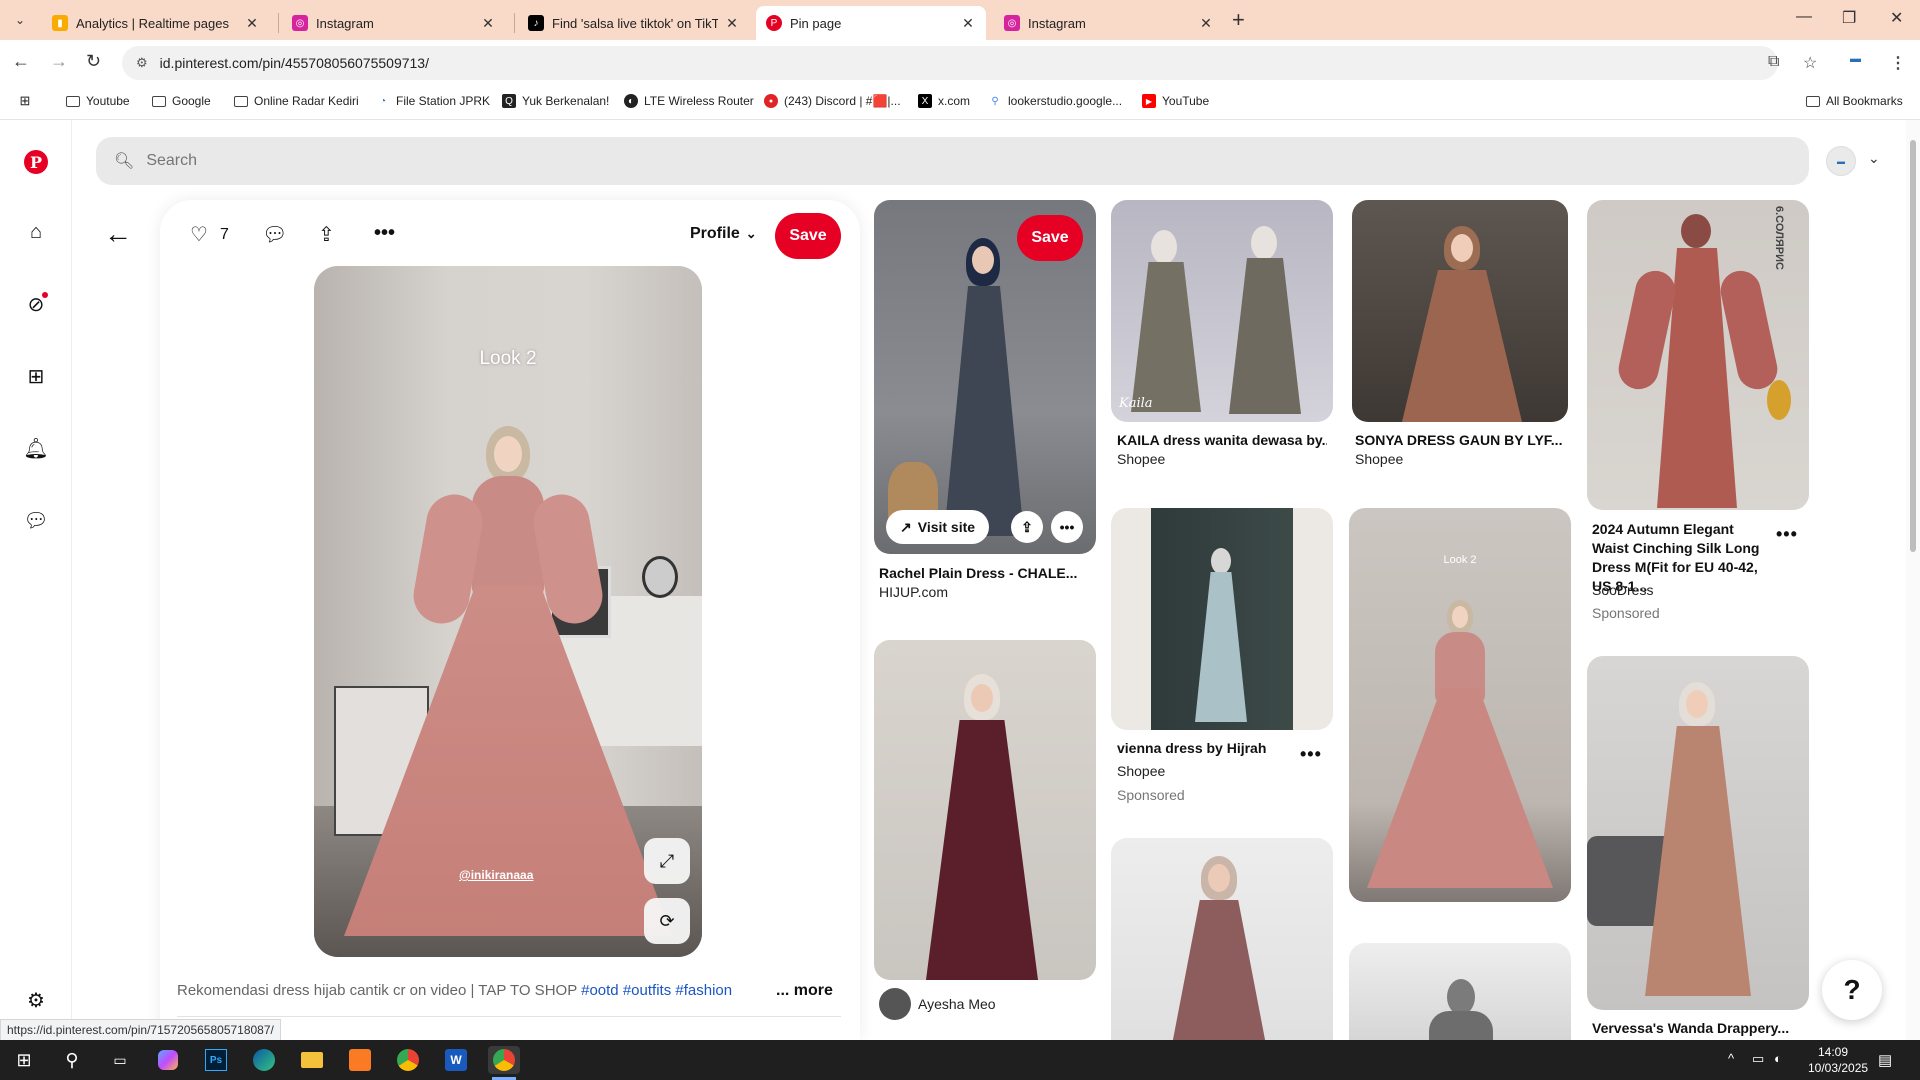 The image size is (1920, 1080). Describe the element at coordinates (1460, 705) in the screenshot. I see `grid-pin-look2: Look 2` at that location.